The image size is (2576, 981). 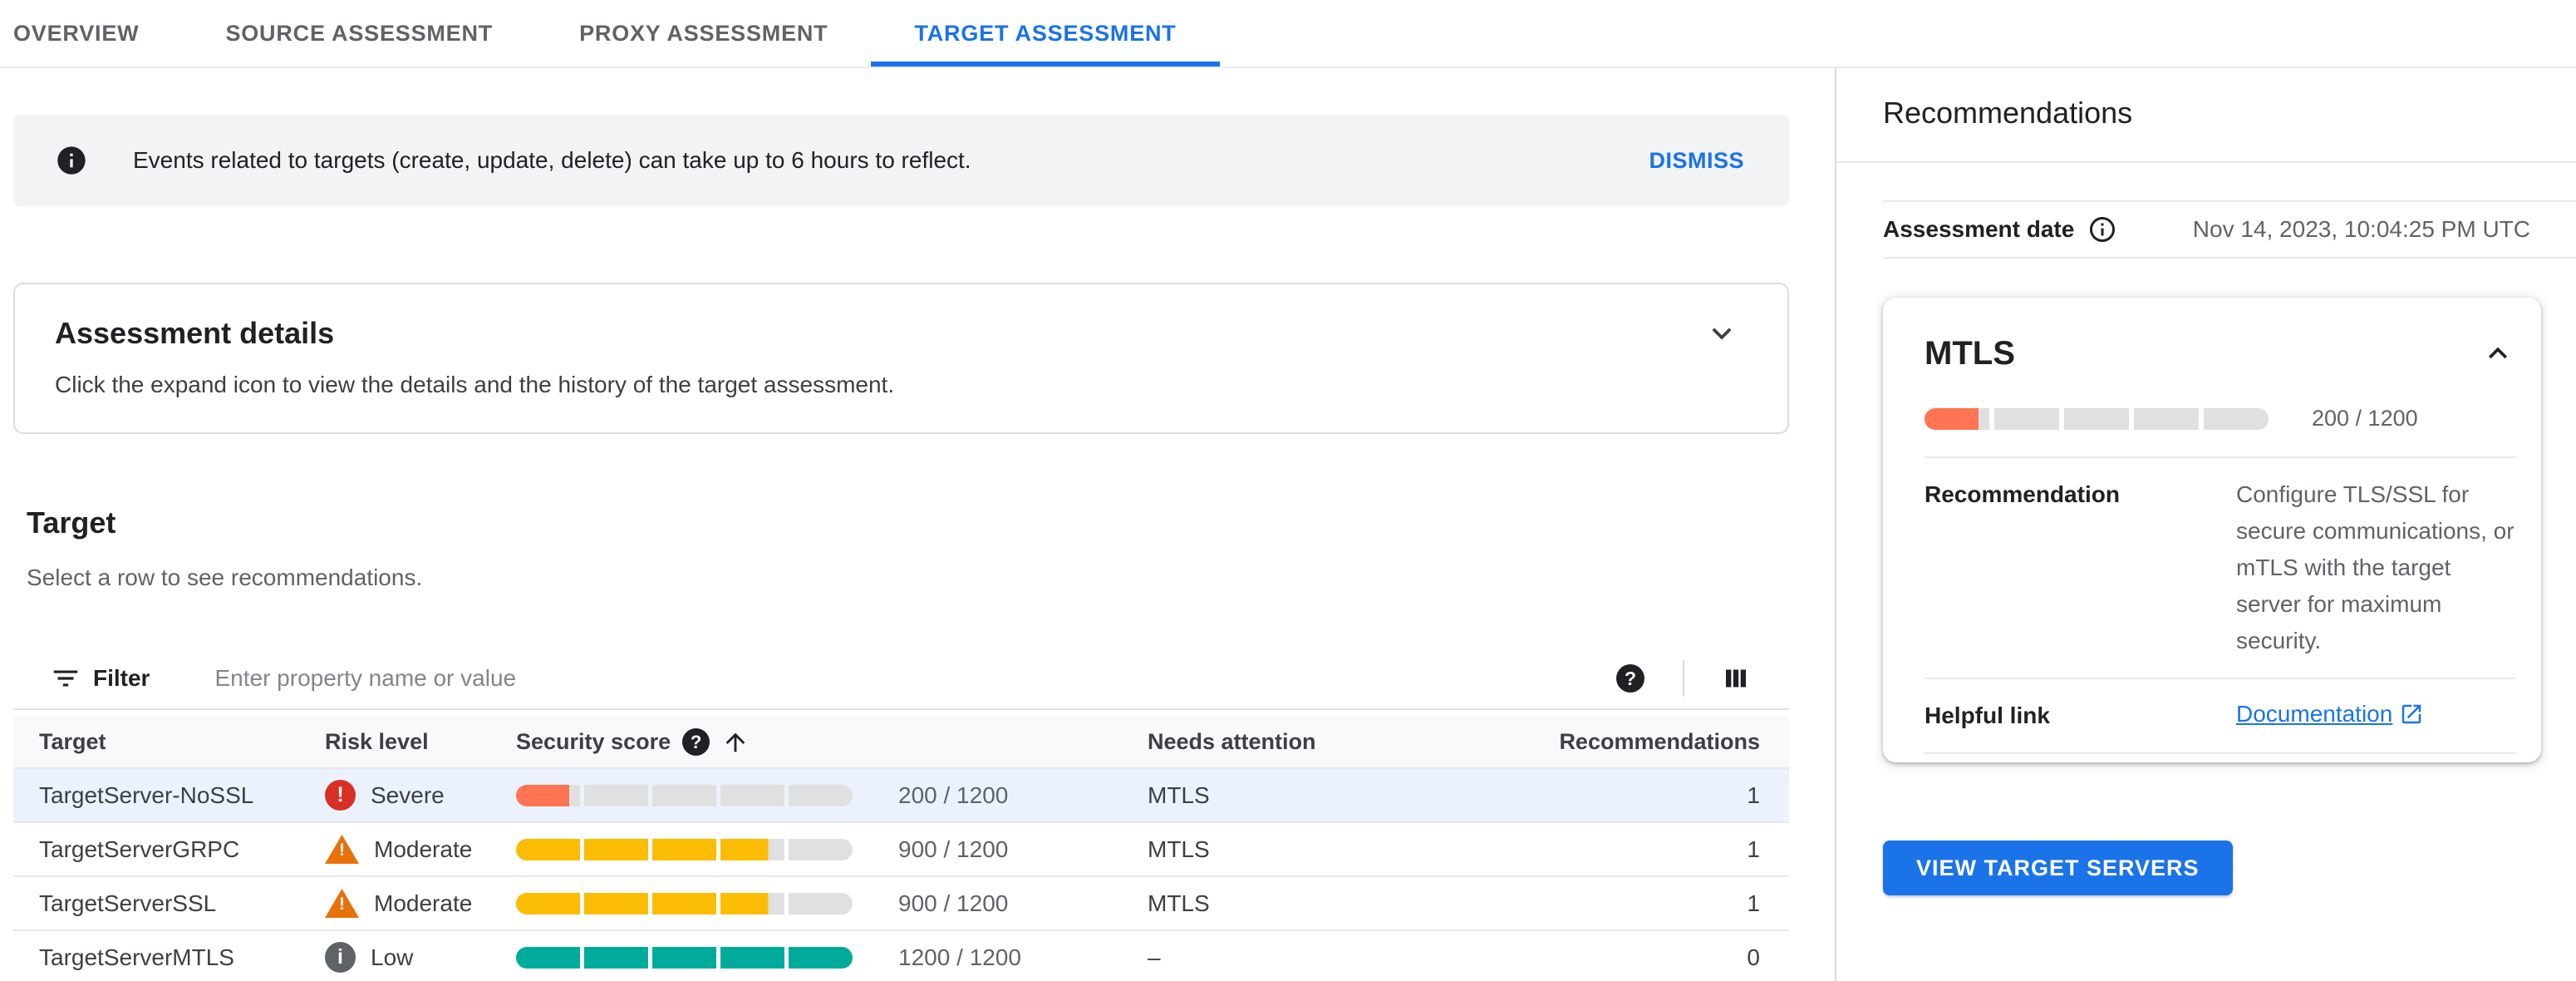 I want to click on sort-ascending-icon, so click(x=735, y=742).